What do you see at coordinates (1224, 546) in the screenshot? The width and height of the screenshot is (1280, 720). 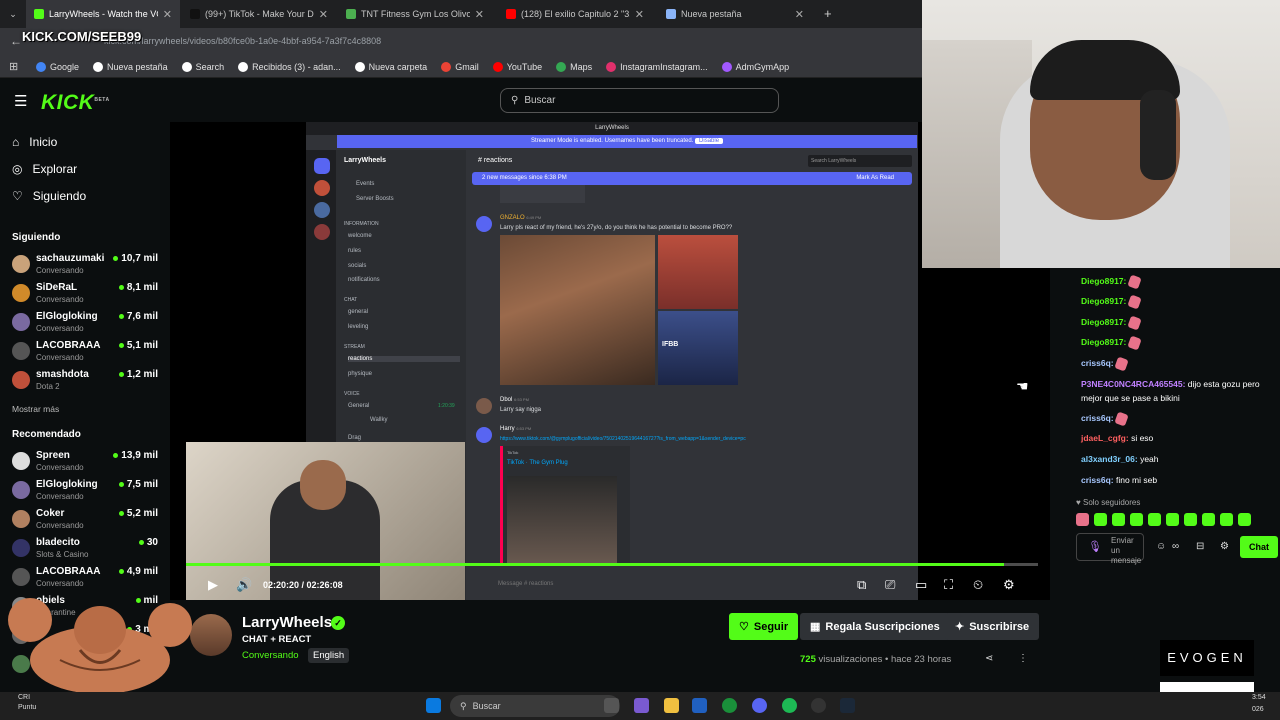 I see `chat-settings-icon: ⚙` at bounding box center [1224, 546].